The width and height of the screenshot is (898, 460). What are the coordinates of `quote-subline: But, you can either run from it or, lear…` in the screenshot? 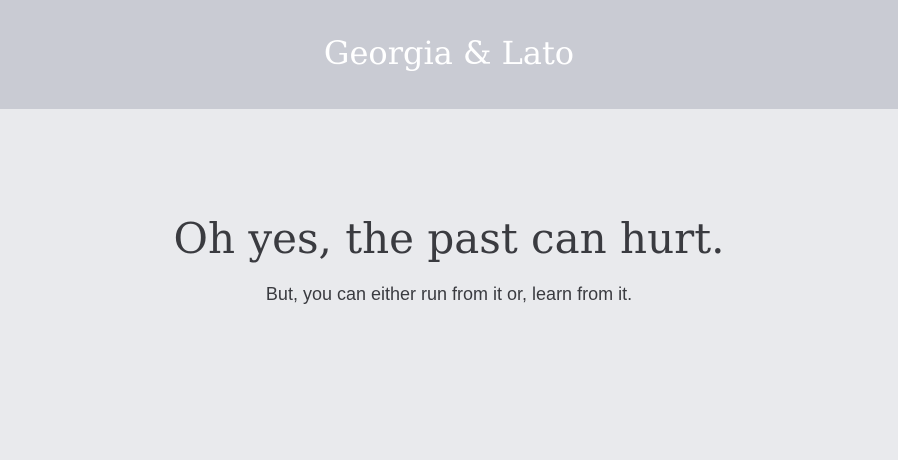 It's located at (449, 294).